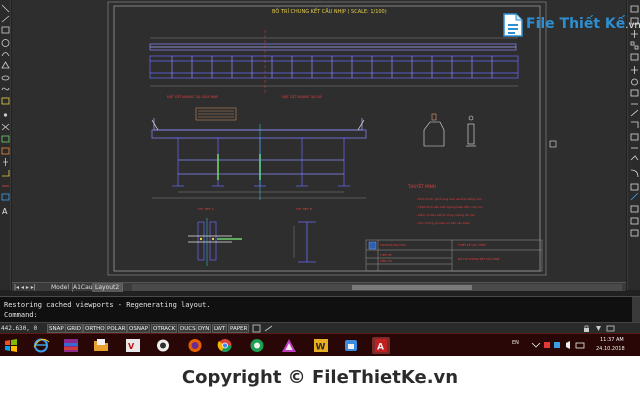  What do you see at coordinates (634, 113) in the screenshot?
I see `trim-right-icon` at bounding box center [634, 113].